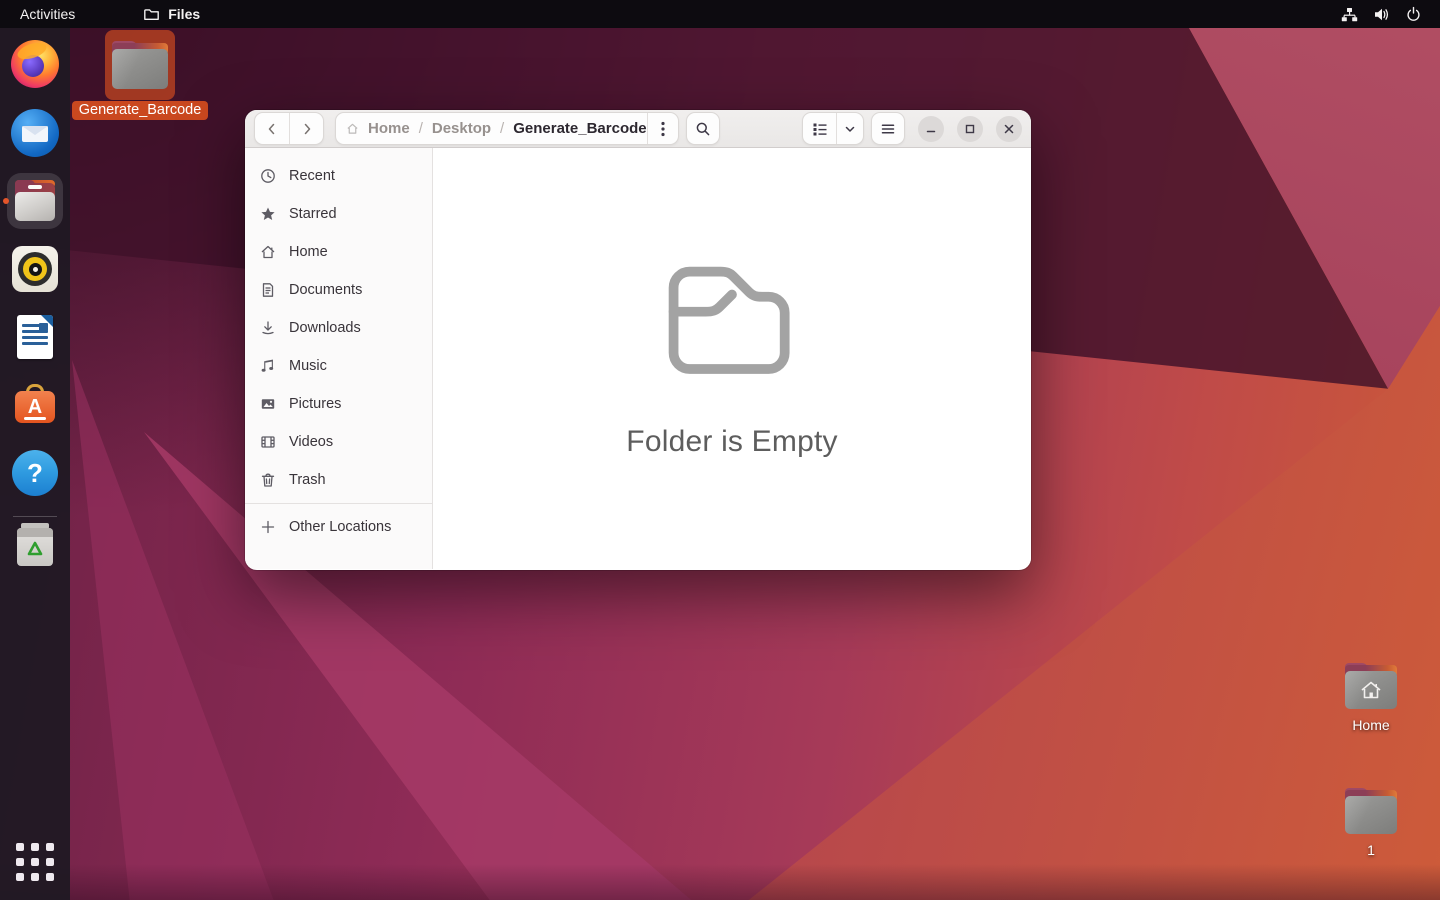  I want to click on recycle-symbol-icon, so click(35, 548).